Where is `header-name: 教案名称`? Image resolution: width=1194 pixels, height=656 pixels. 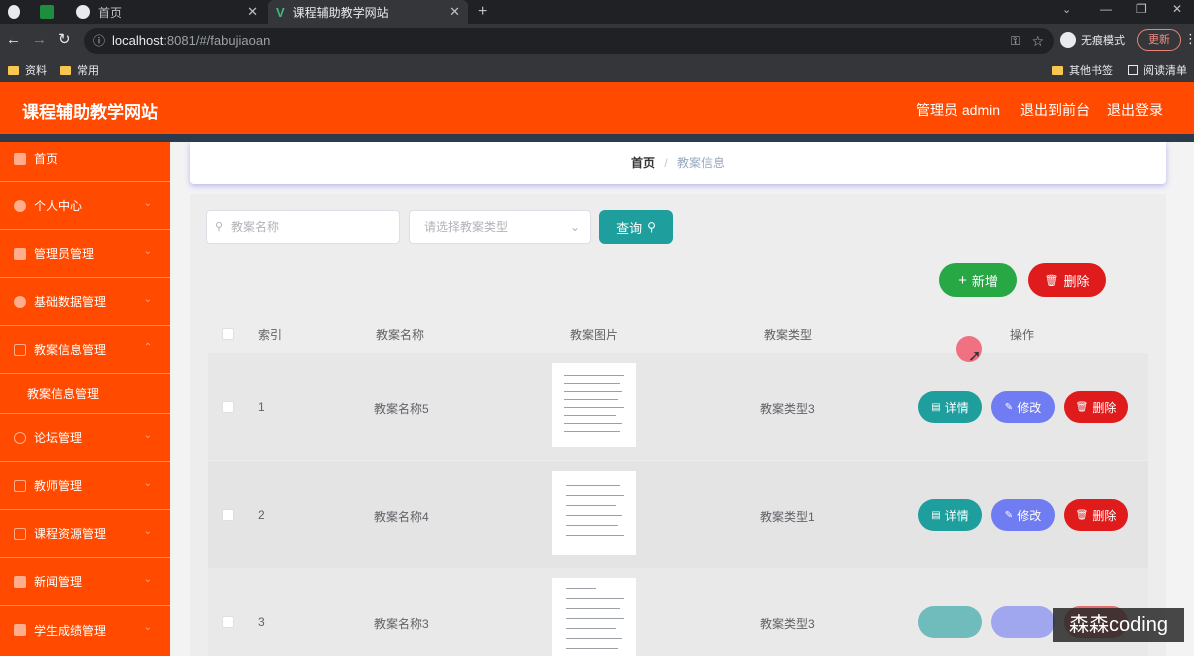 header-name: 教案名称 is located at coordinates (400, 335).